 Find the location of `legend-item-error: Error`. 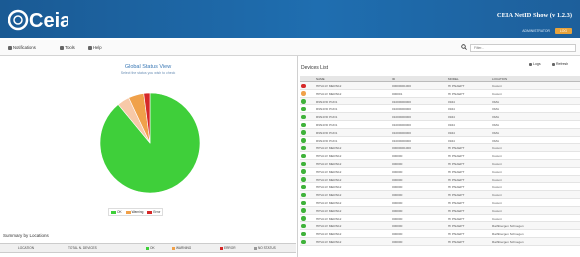

legend-item-error: Error is located at coordinates (153, 212).